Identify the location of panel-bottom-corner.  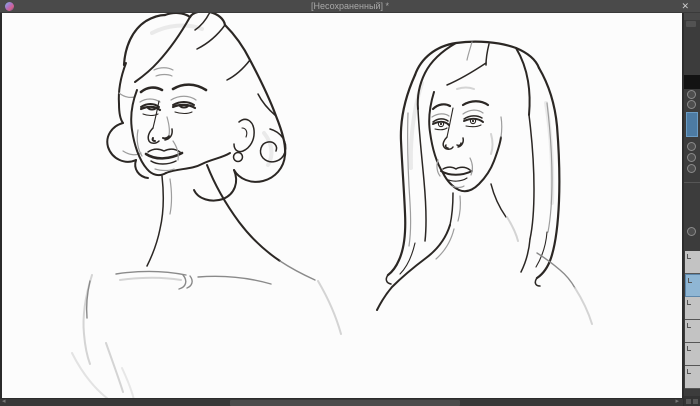
(692, 401).